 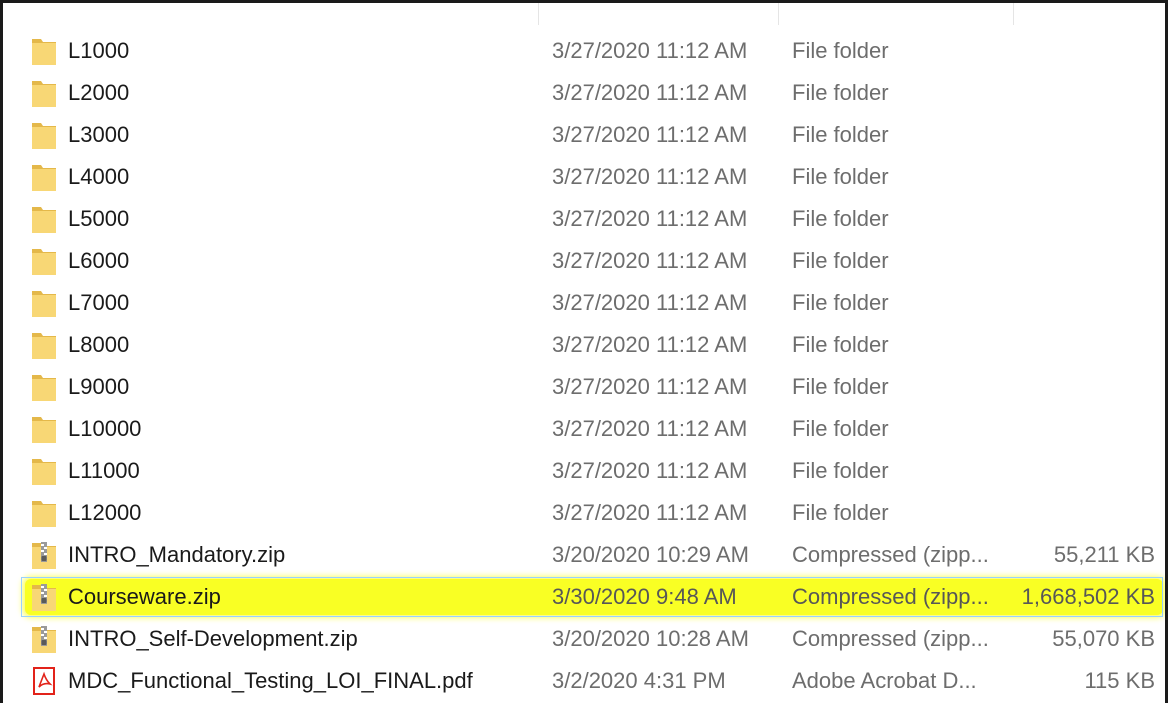 What do you see at coordinates (639, 680) in the screenshot?
I see `file-date-modified: 3/2/2020 4:31 PM` at bounding box center [639, 680].